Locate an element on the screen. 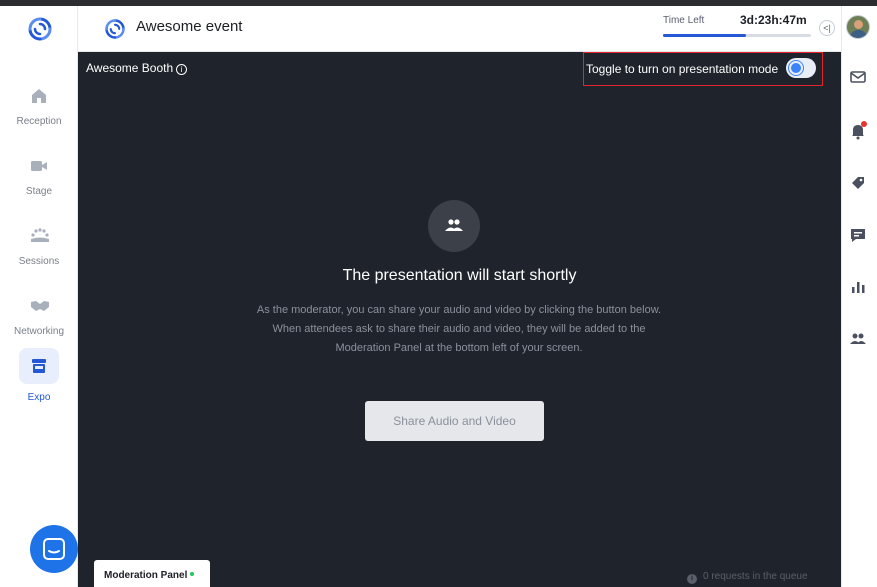 This screenshot has width=877, height=587. booth-title: Awesome Booth i is located at coordinates (137, 68).